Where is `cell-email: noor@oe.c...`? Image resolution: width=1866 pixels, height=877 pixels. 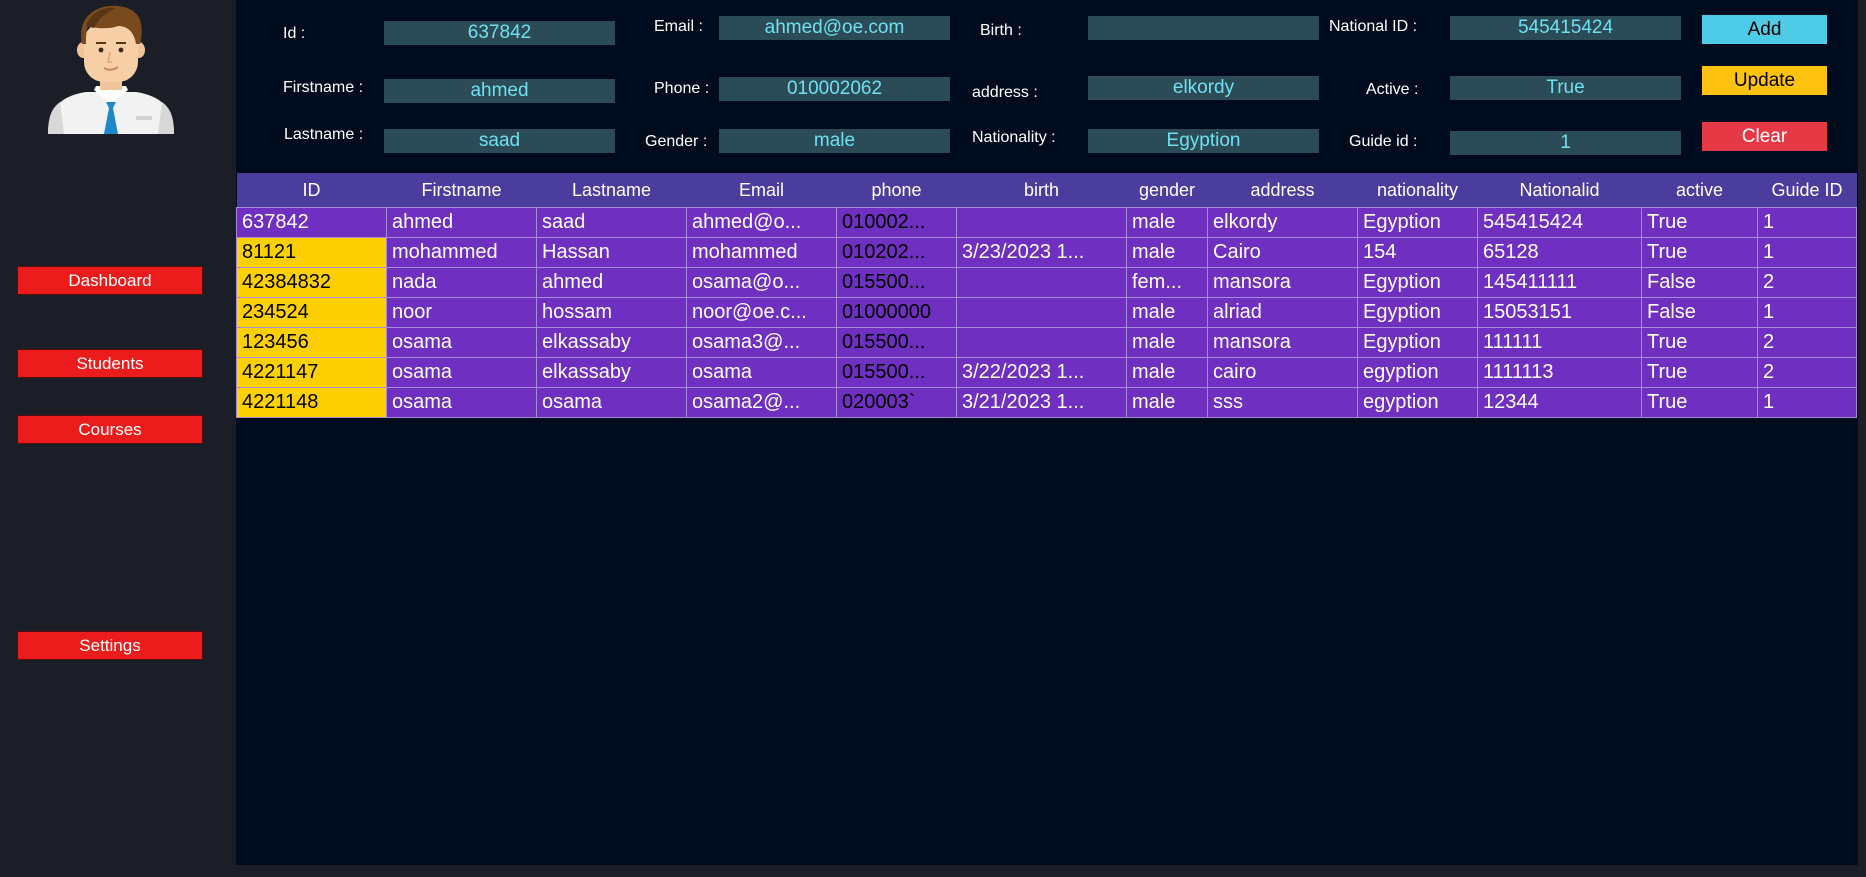 cell-email: noor@oe.c... is located at coordinates (761, 312).